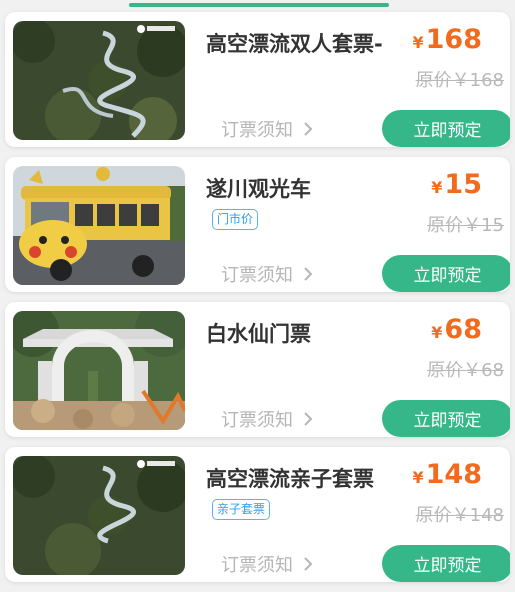 The image size is (515, 592). What do you see at coordinates (459, 80) in the screenshot?
I see `original-price: 原价￥168` at bounding box center [459, 80].